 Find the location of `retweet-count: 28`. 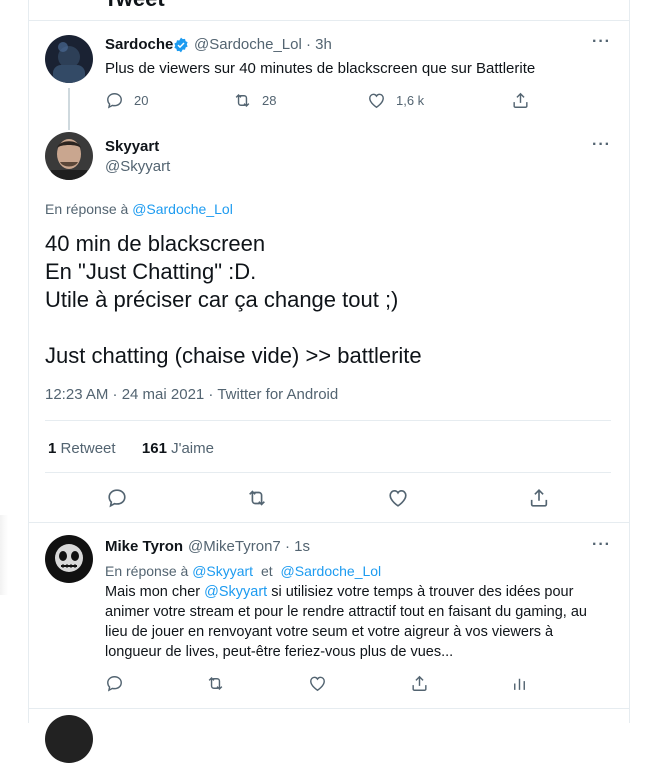

retweet-count: 28 is located at coordinates (269, 100).